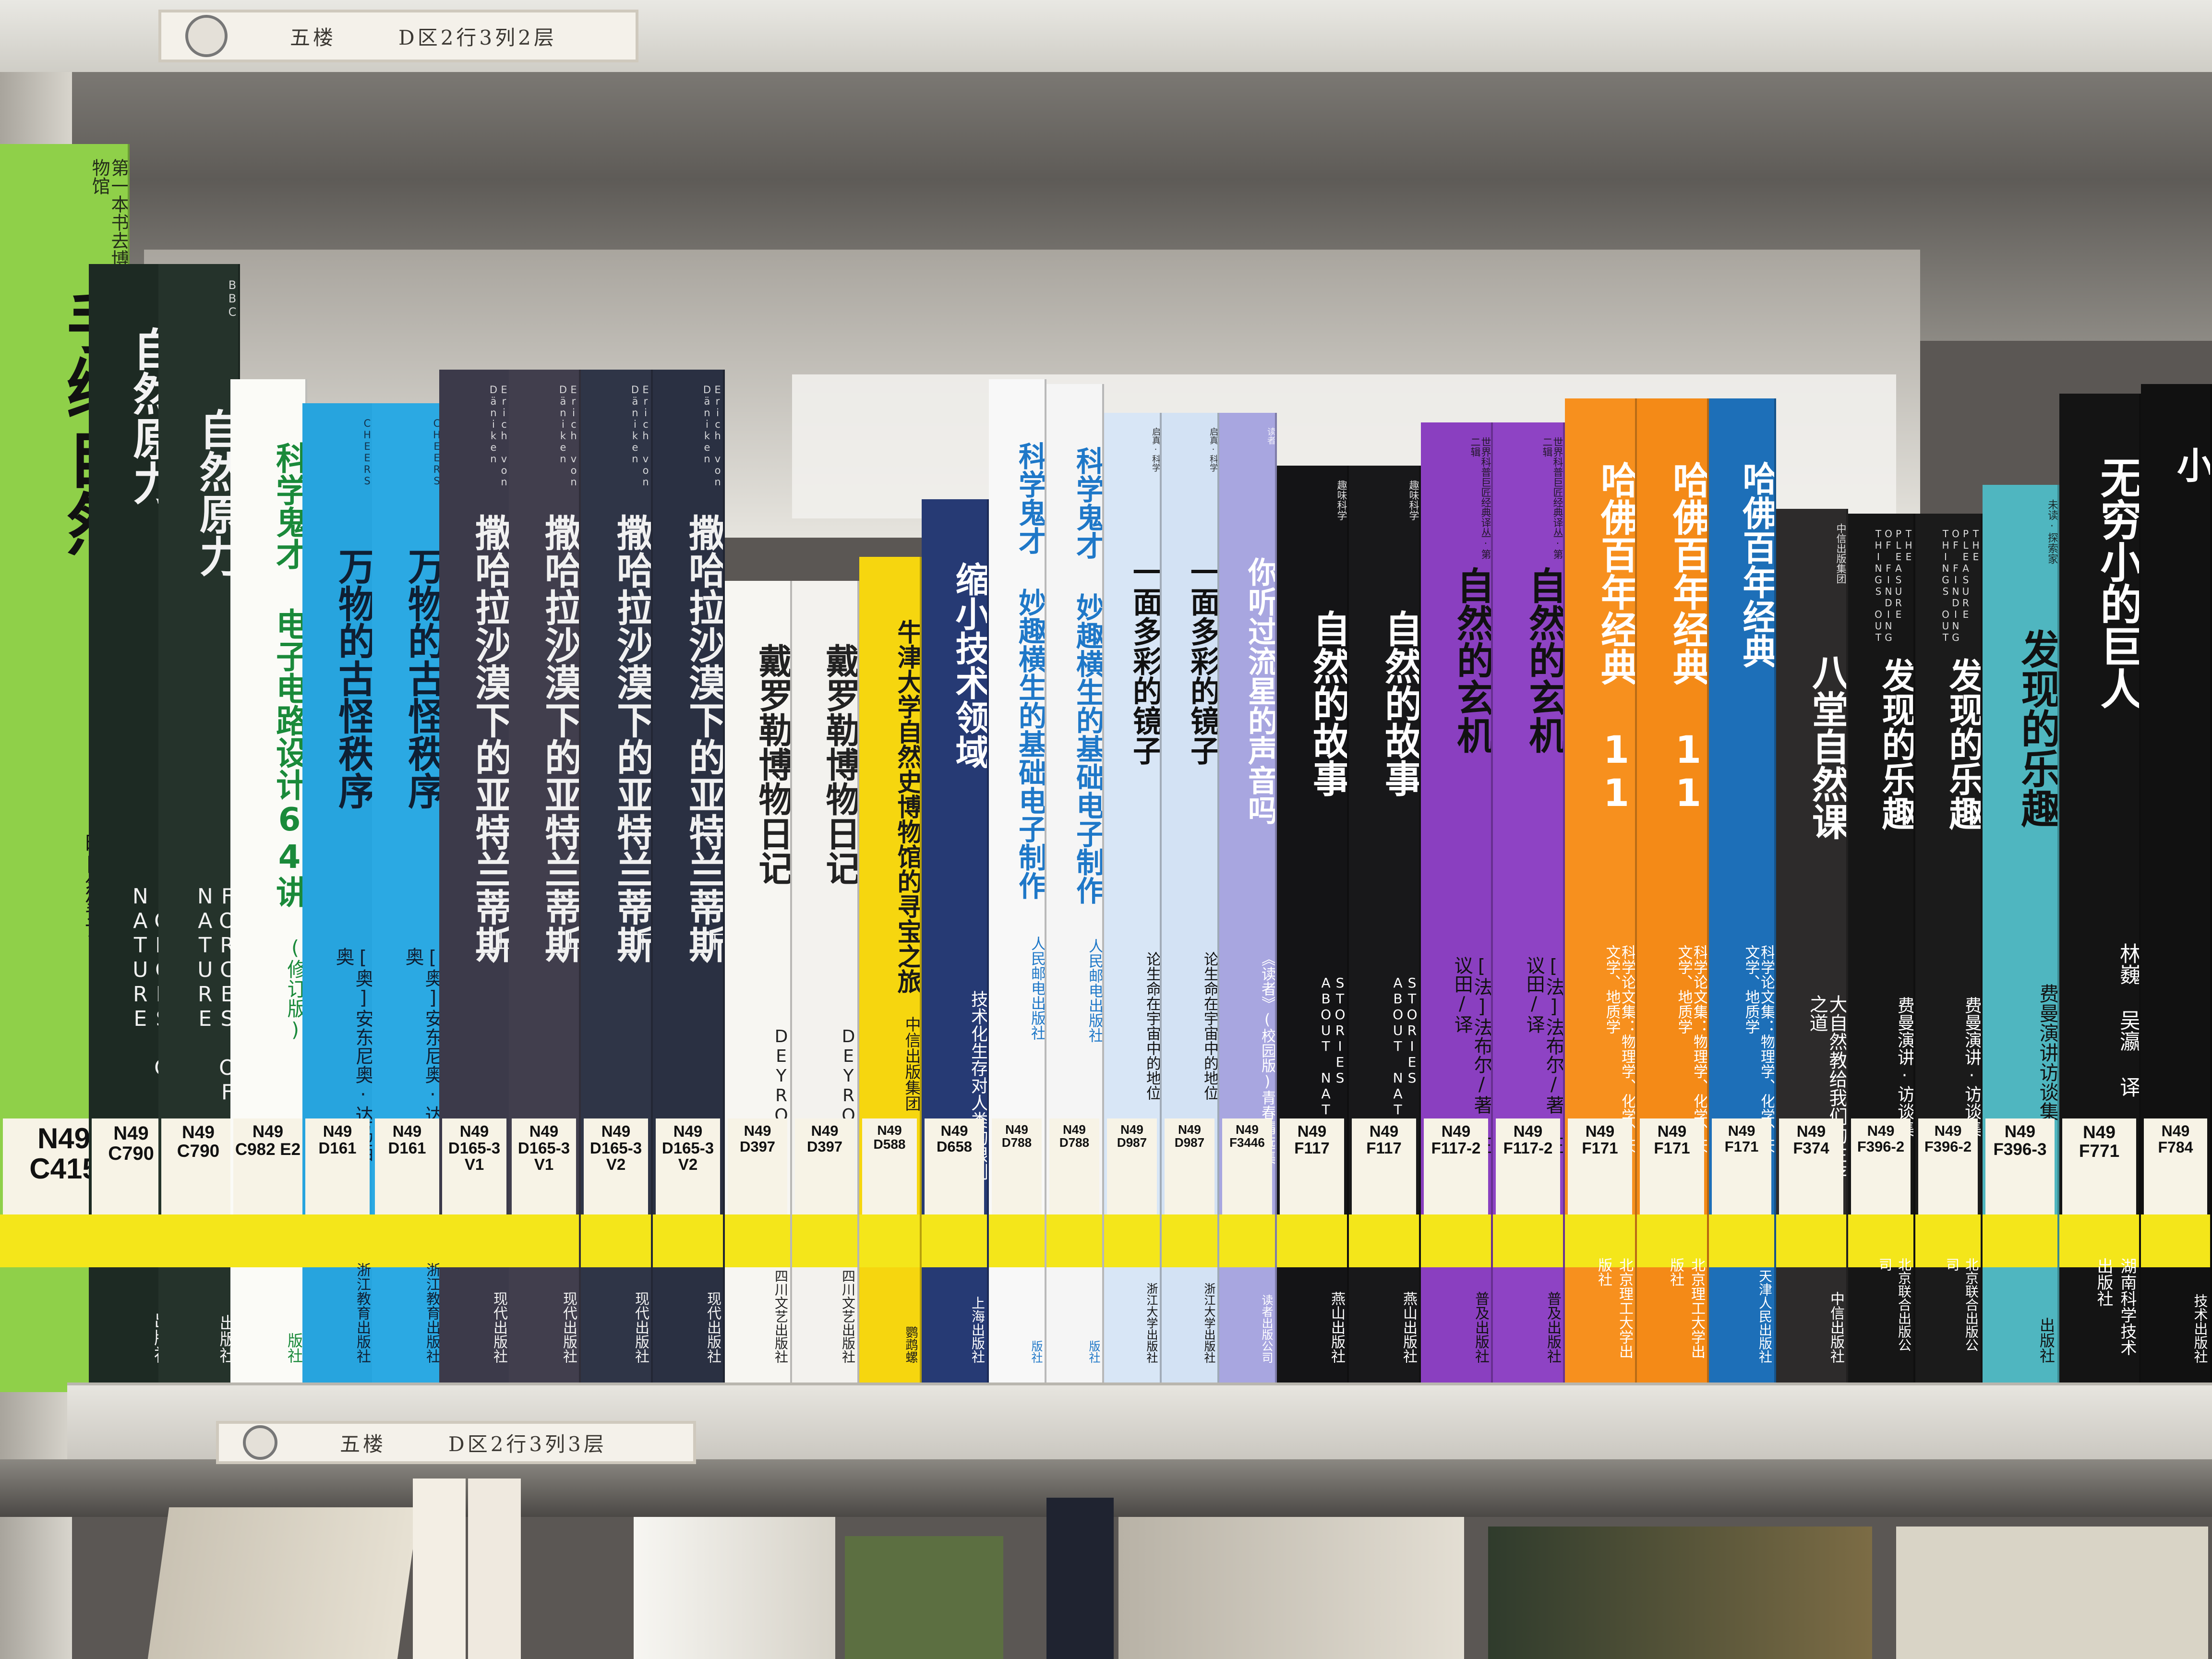  Describe the element at coordinates (890, 974) in the screenshot. I see `book-spine: 牛津大学自然史博物馆的寻宝之旅 中信出版集团 N49 D588 鹦鹉螺` at that location.